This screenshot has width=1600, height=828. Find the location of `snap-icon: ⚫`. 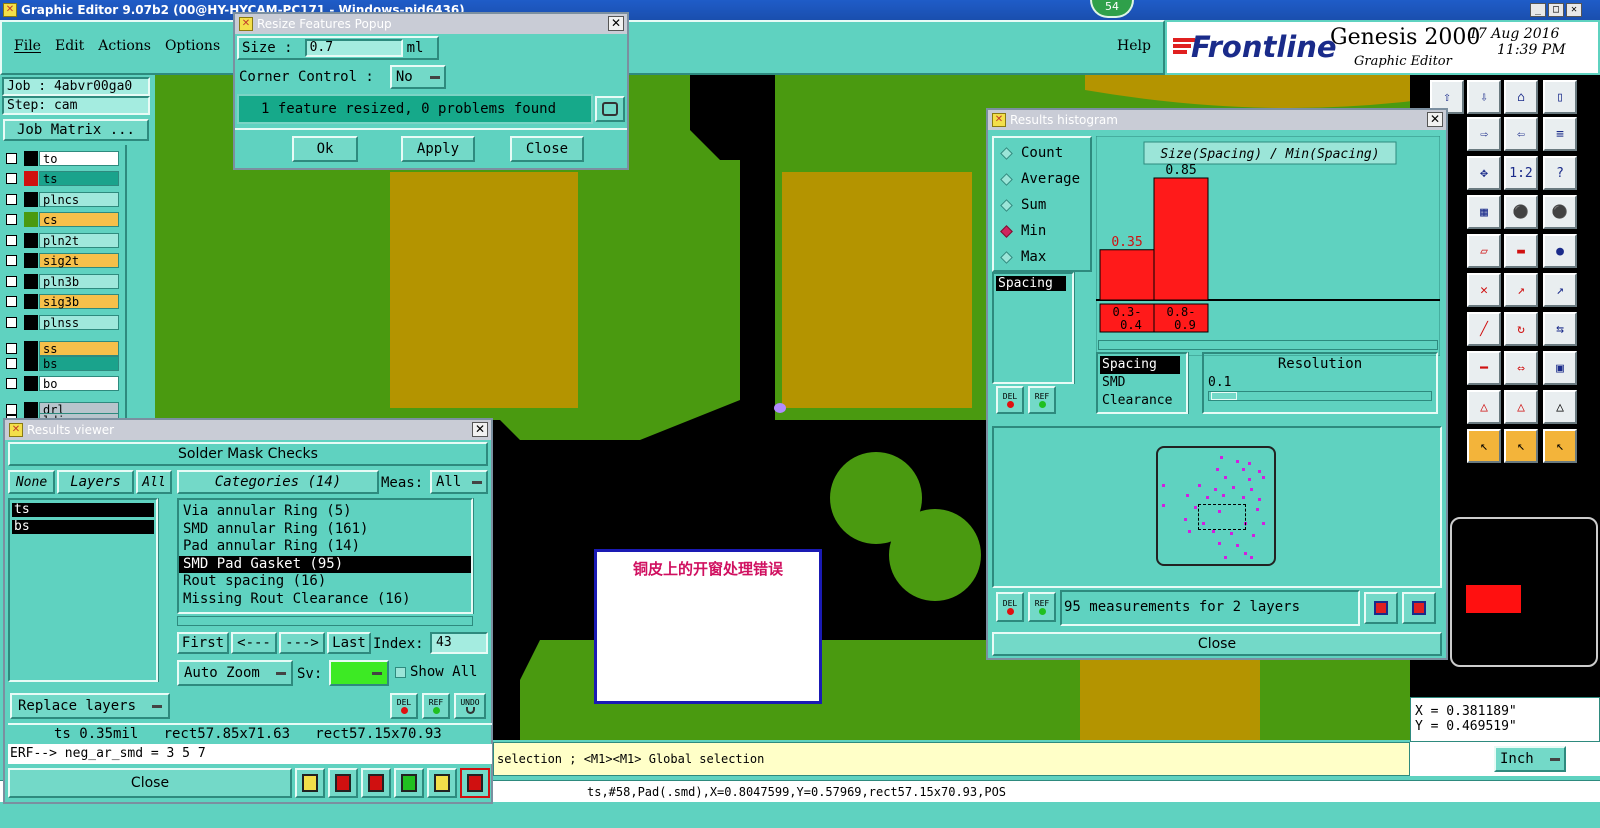

snap-icon: ⚫ is located at coordinates (1521, 212).